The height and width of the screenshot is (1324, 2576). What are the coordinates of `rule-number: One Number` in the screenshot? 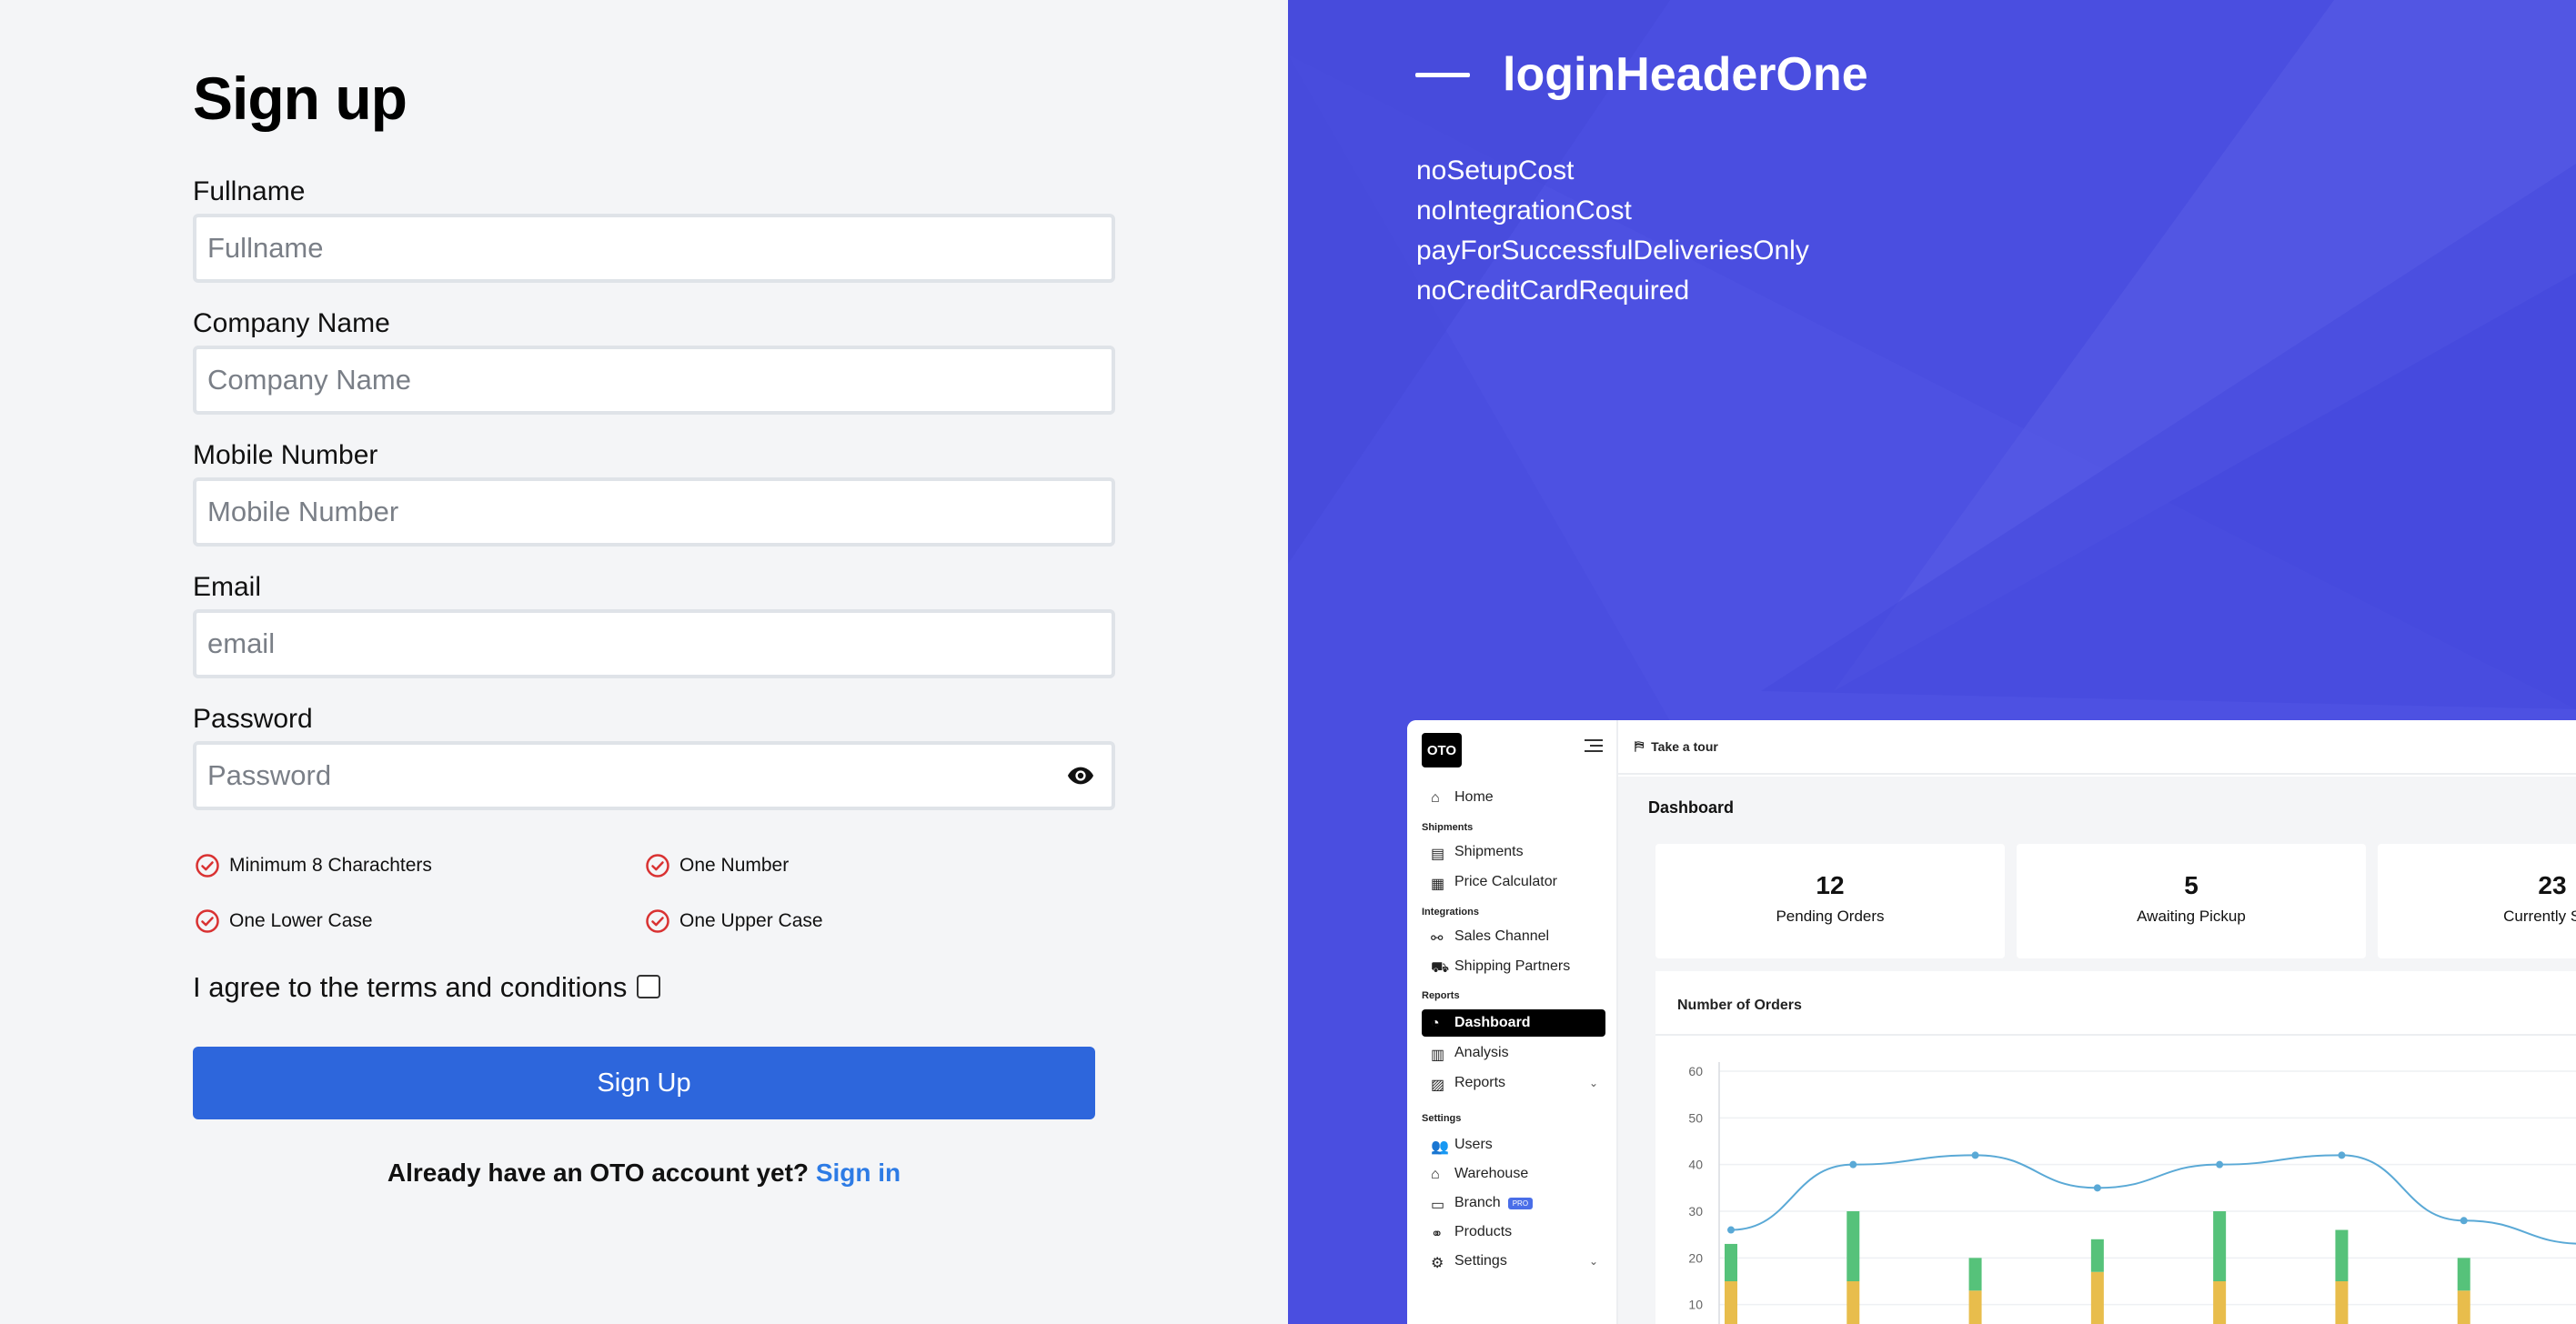 It's located at (717, 865).